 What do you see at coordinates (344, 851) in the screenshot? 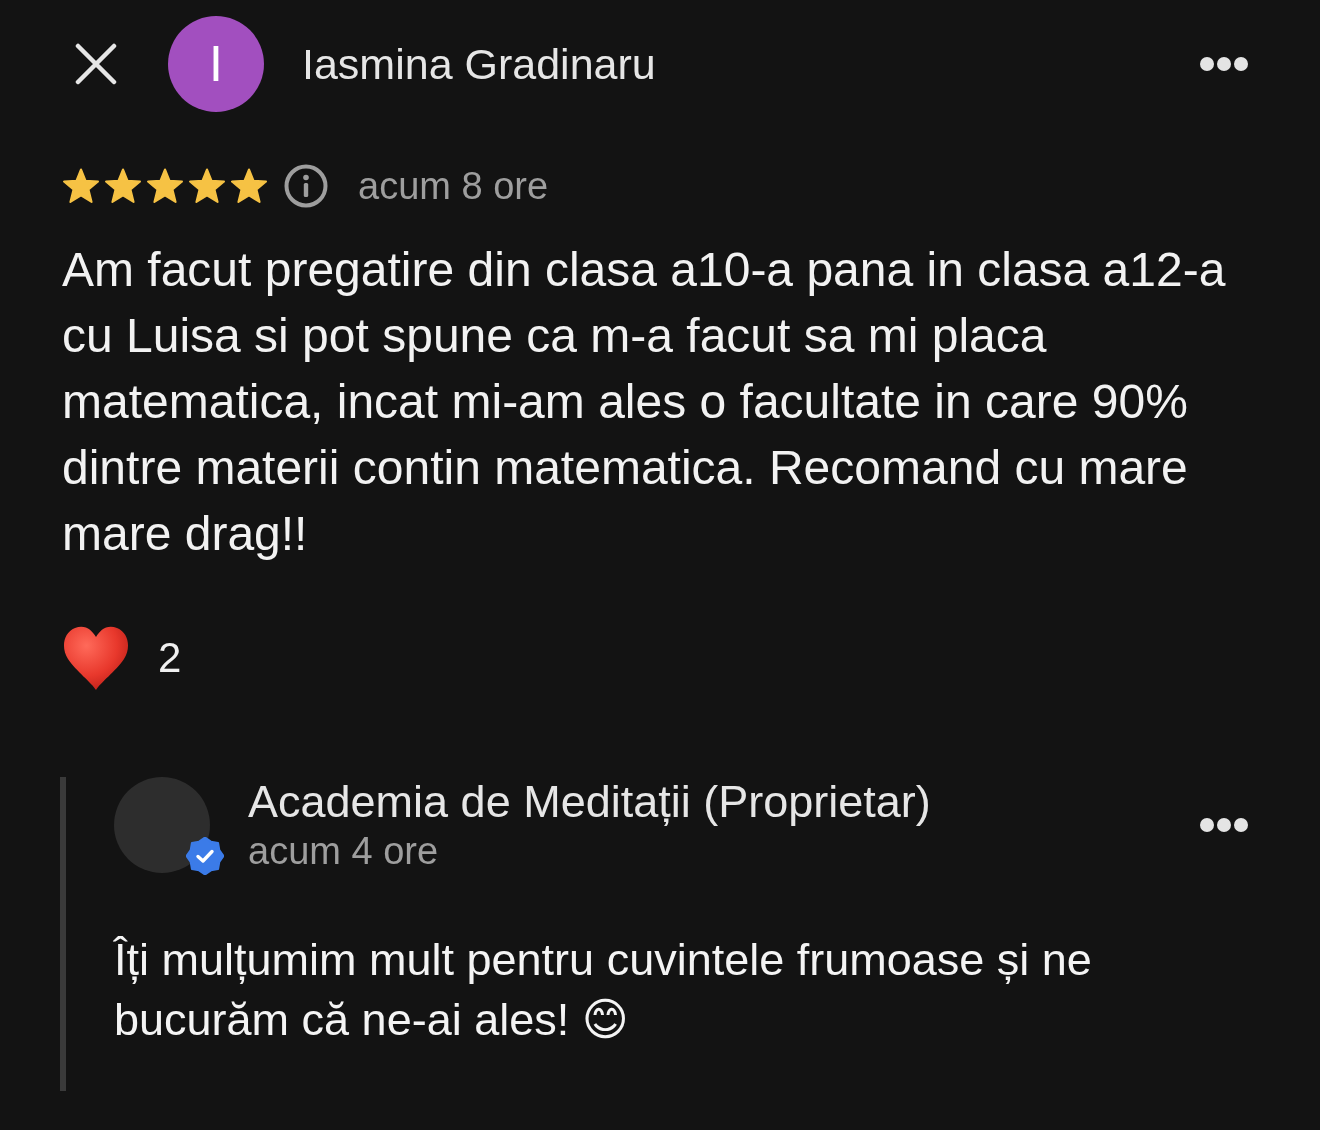
I see `reply-time: acum 4 ore` at bounding box center [344, 851].